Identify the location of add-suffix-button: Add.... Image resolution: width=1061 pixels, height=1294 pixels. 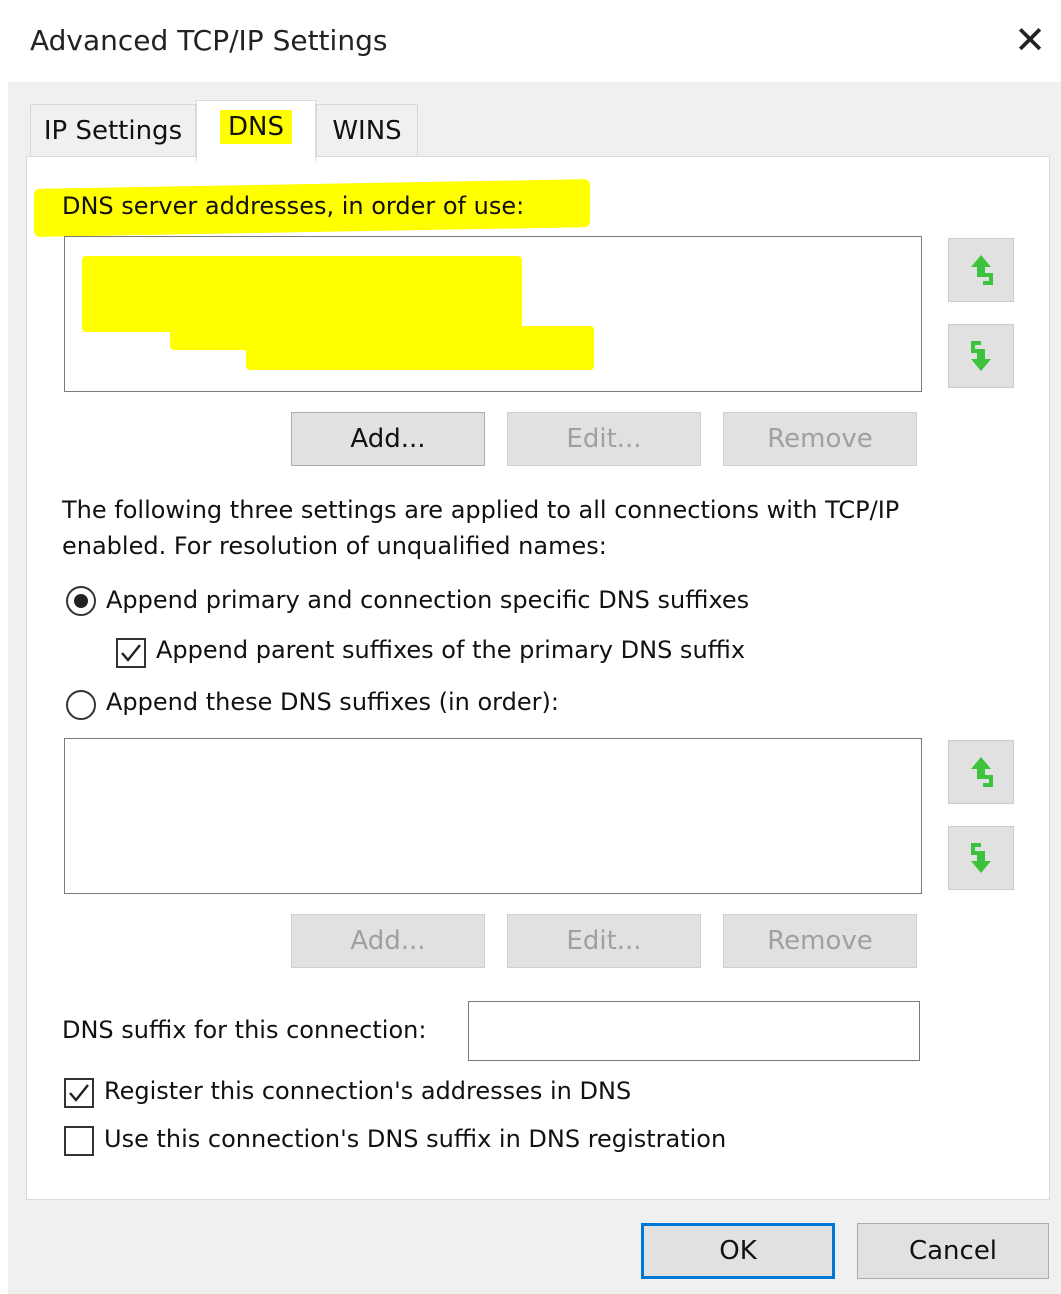
(388, 941).